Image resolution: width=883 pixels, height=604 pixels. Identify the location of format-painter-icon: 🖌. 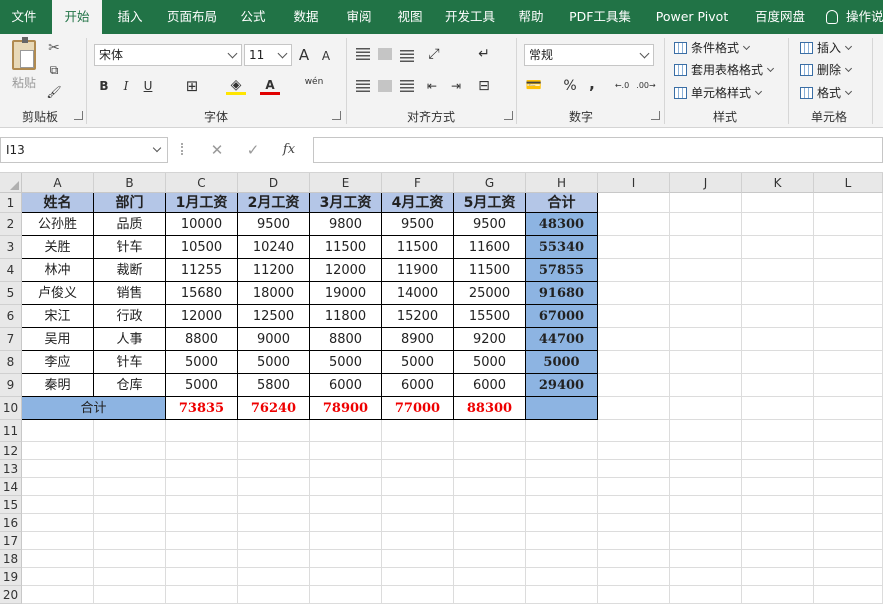
(54, 92).